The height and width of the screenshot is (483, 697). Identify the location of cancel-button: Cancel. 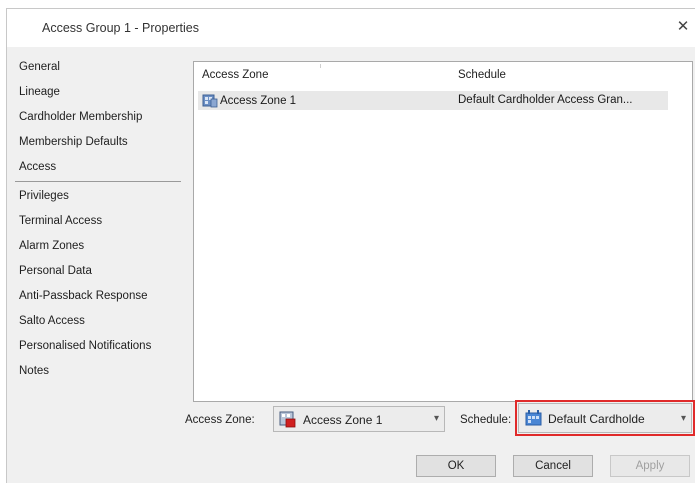
(553, 466).